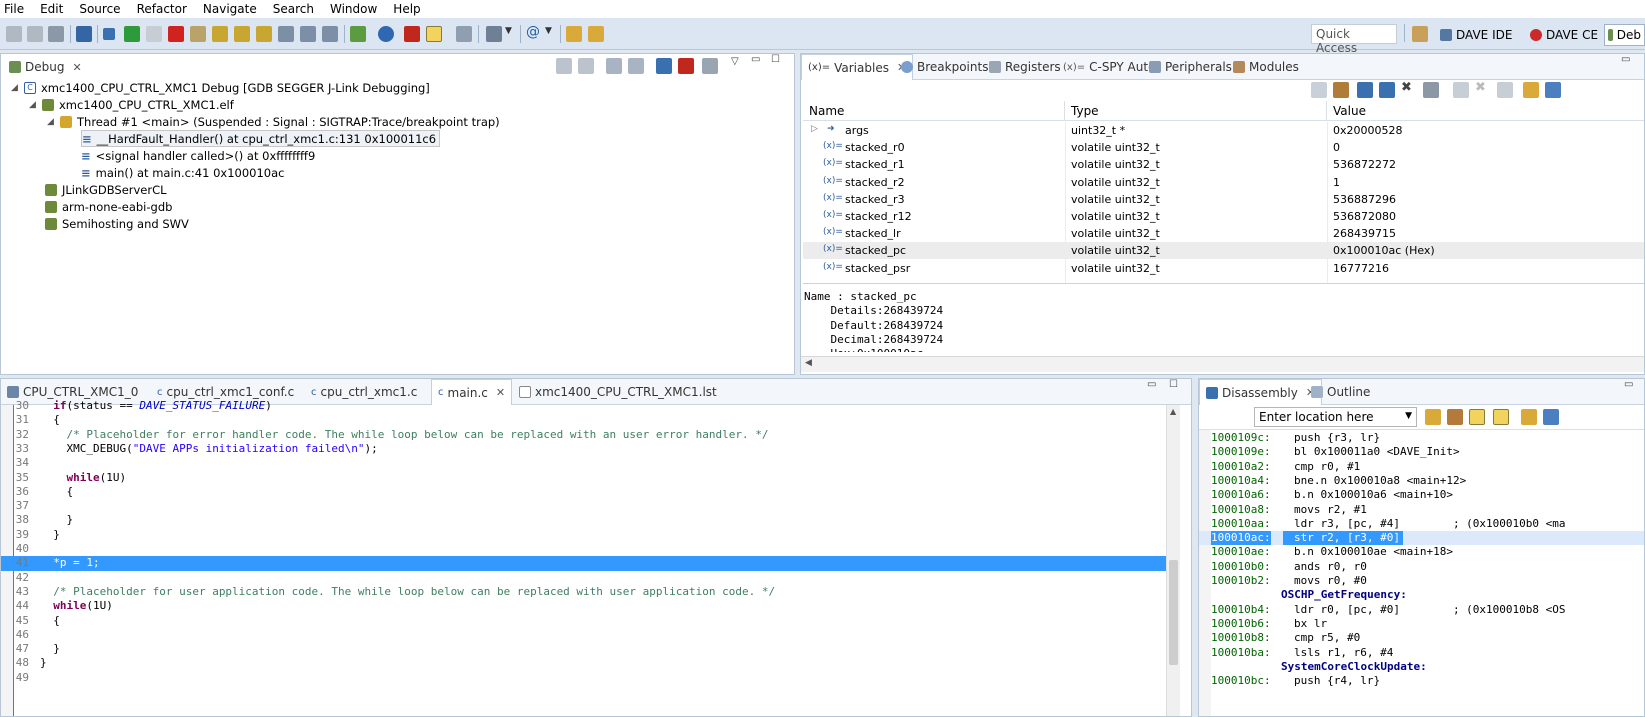 This screenshot has width=1645, height=717. What do you see at coordinates (1421, 667) in the screenshot?
I see `disassembly-label: SystemCoreClockUpdate:` at bounding box center [1421, 667].